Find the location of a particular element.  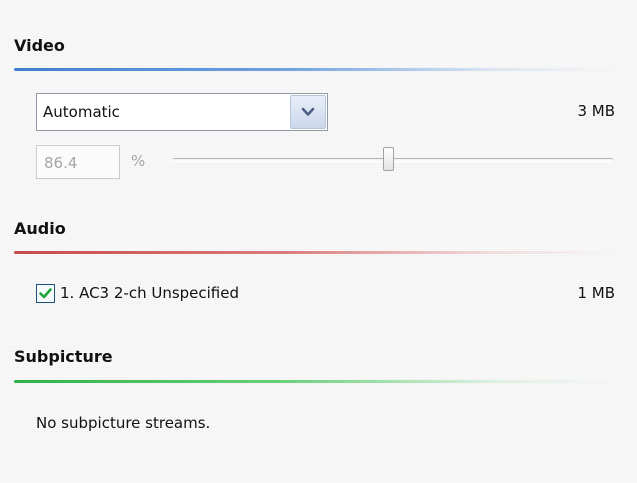

check-icon is located at coordinates (45, 293).